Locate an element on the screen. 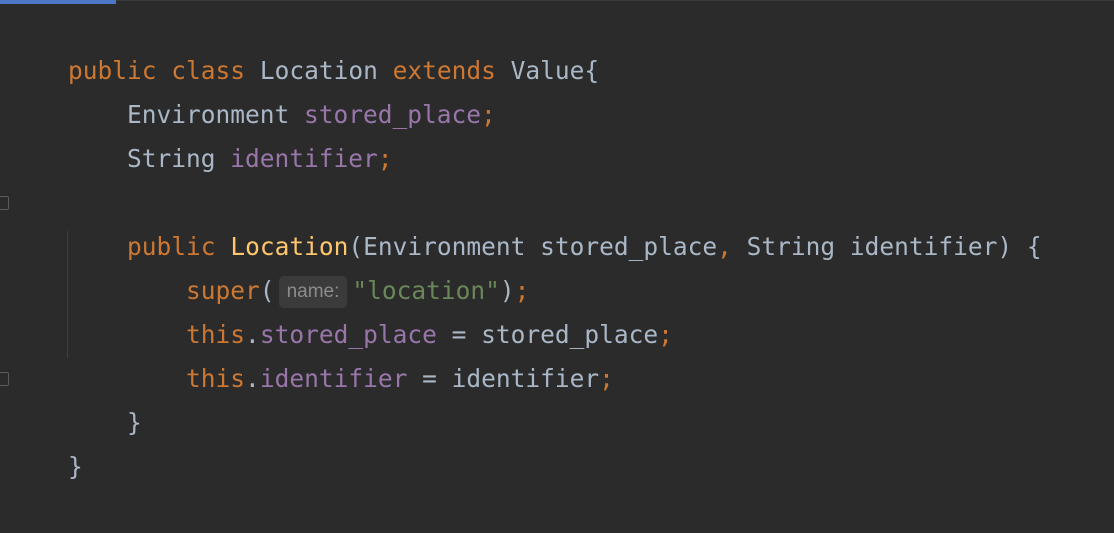 The height and width of the screenshot is (533, 1114). code-line-8: this.identifier = identifier; is located at coordinates (311, 353).